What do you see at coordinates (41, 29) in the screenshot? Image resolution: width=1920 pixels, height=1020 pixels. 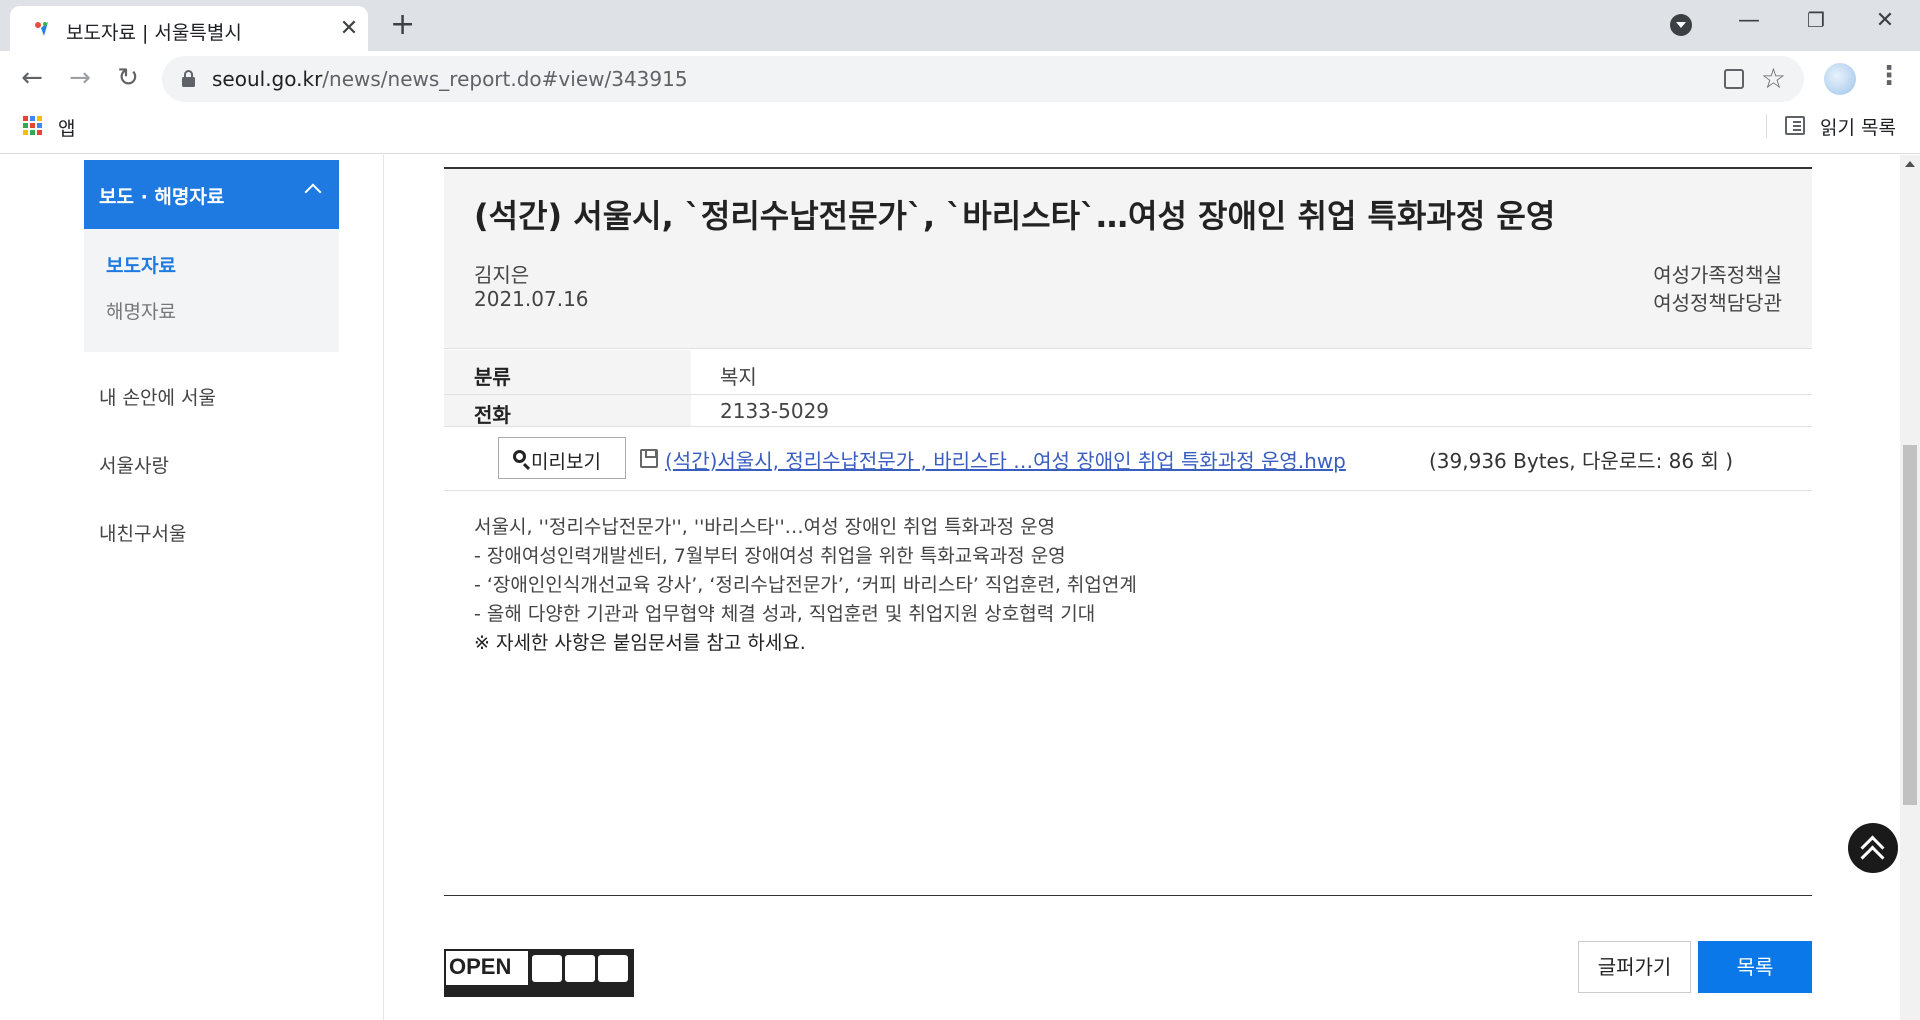 I see `seoul-favicon-icon` at bounding box center [41, 29].